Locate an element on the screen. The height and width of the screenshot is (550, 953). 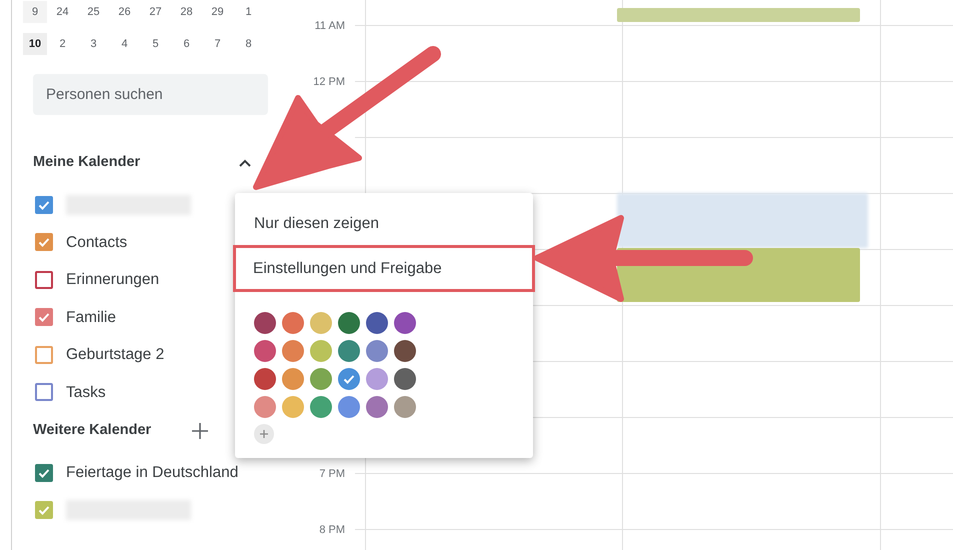
calendar-day: 8 is located at coordinates (248, 44).